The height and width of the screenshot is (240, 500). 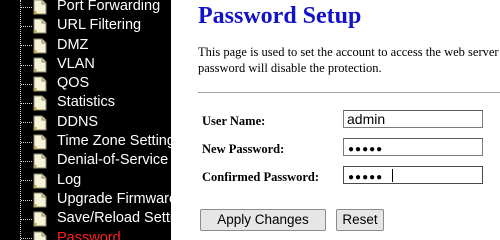 I want to click on sidebar-item-label: Time Zone Setting, so click(x=114, y=141).